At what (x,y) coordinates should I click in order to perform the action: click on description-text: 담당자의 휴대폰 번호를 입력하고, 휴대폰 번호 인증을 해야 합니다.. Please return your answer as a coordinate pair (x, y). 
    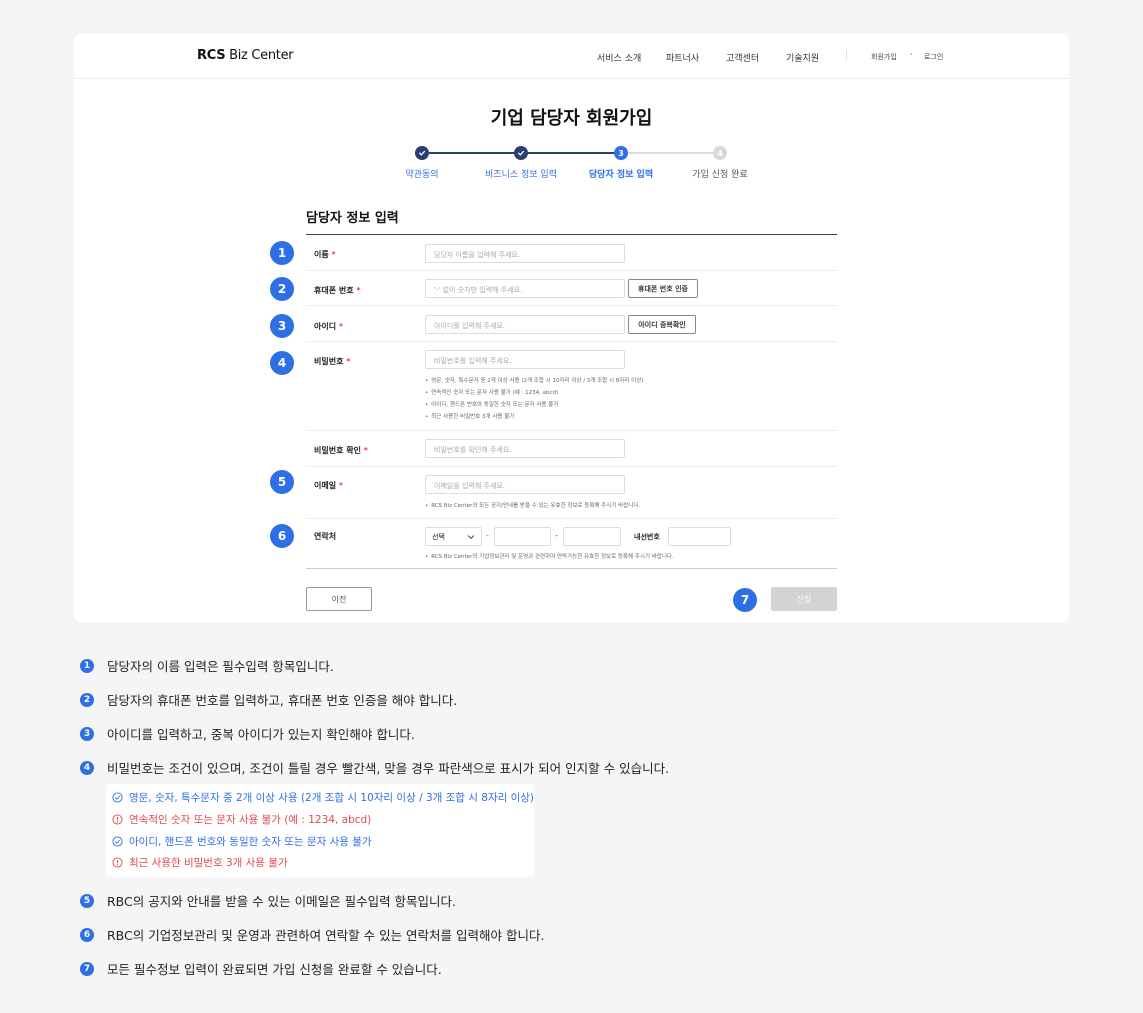
    Looking at the image, I should click on (282, 700).